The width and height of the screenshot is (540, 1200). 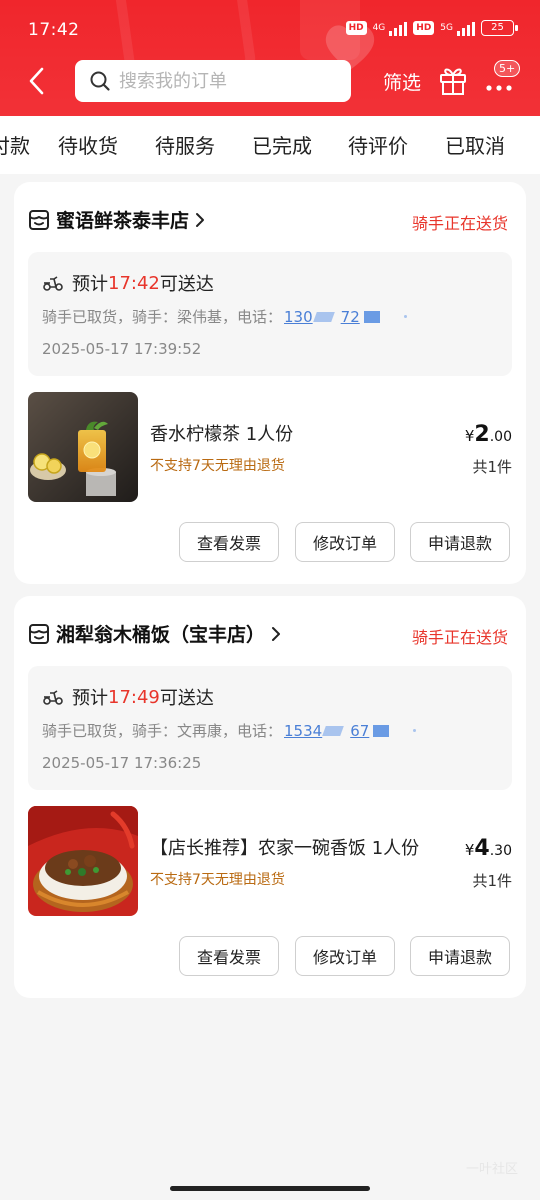 I want to click on status-time: 17:42, so click(x=54, y=30).